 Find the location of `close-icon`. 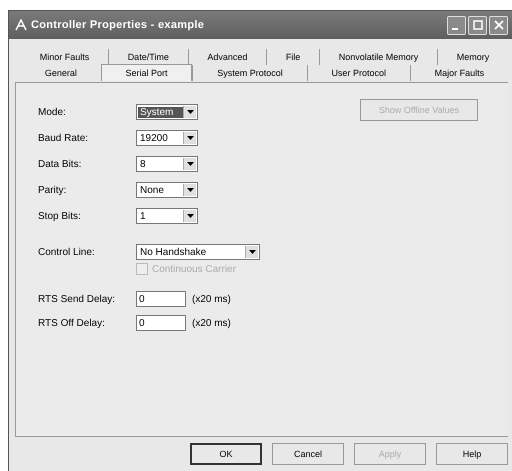

close-icon is located at coordinates (499, 25).